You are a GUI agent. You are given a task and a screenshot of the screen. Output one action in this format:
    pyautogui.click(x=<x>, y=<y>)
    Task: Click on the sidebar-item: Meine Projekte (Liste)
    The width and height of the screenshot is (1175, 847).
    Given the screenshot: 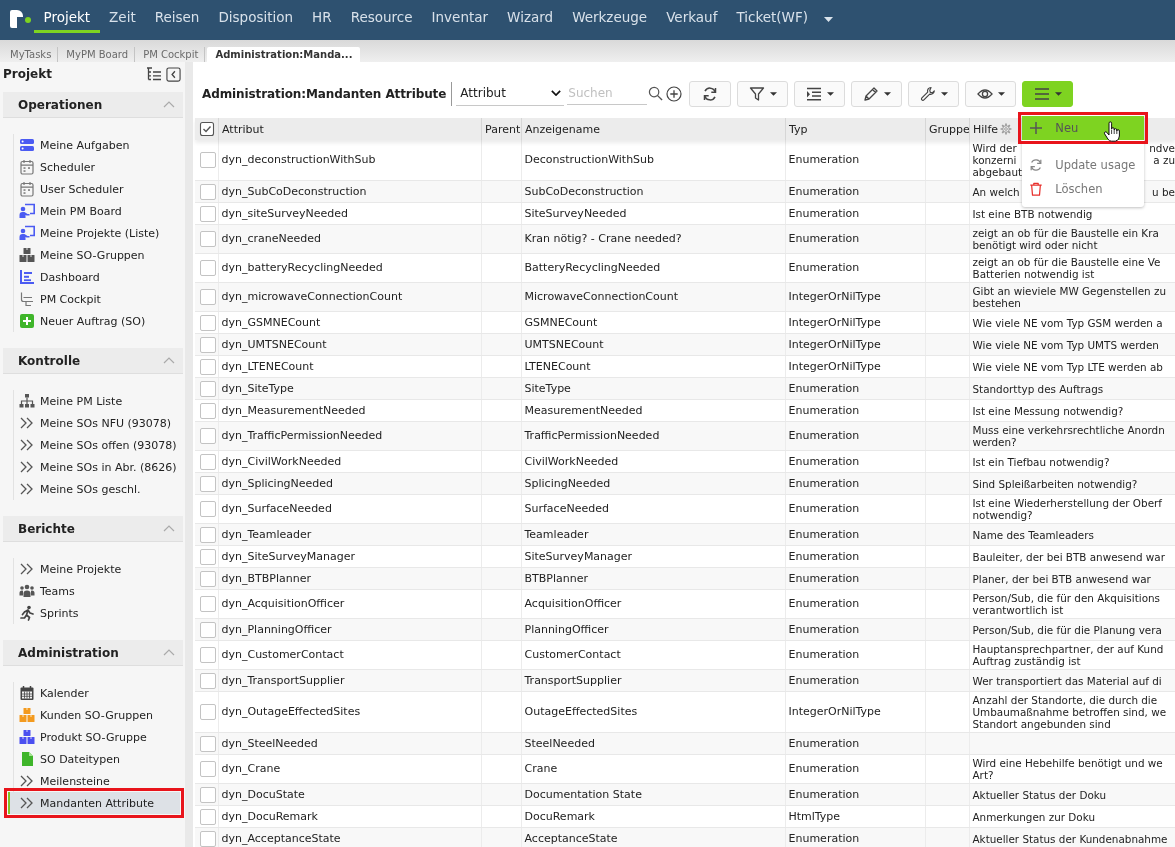 What is the action you would take?
    pyautogui.click(x=94, y=233)
    